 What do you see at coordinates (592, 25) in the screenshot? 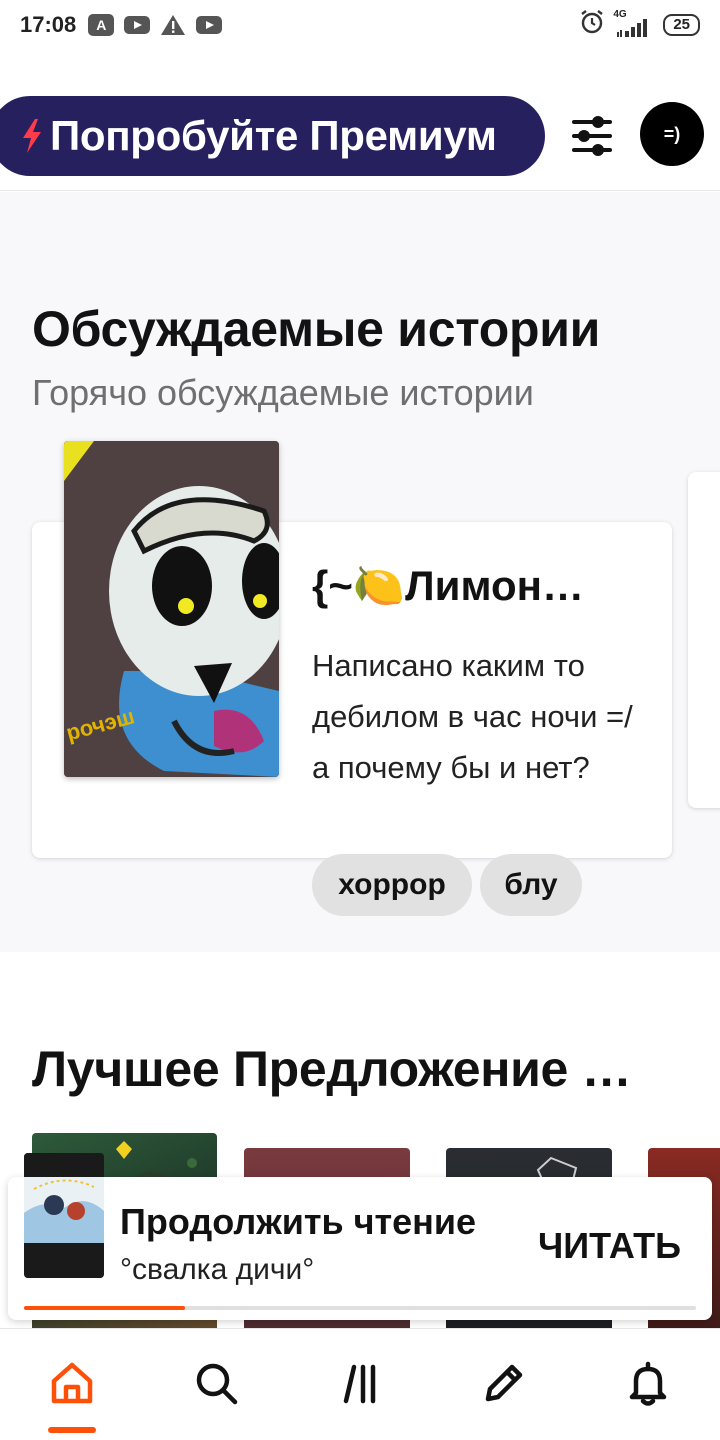
I see `alarm-icon` at bounding box center [592, 25].